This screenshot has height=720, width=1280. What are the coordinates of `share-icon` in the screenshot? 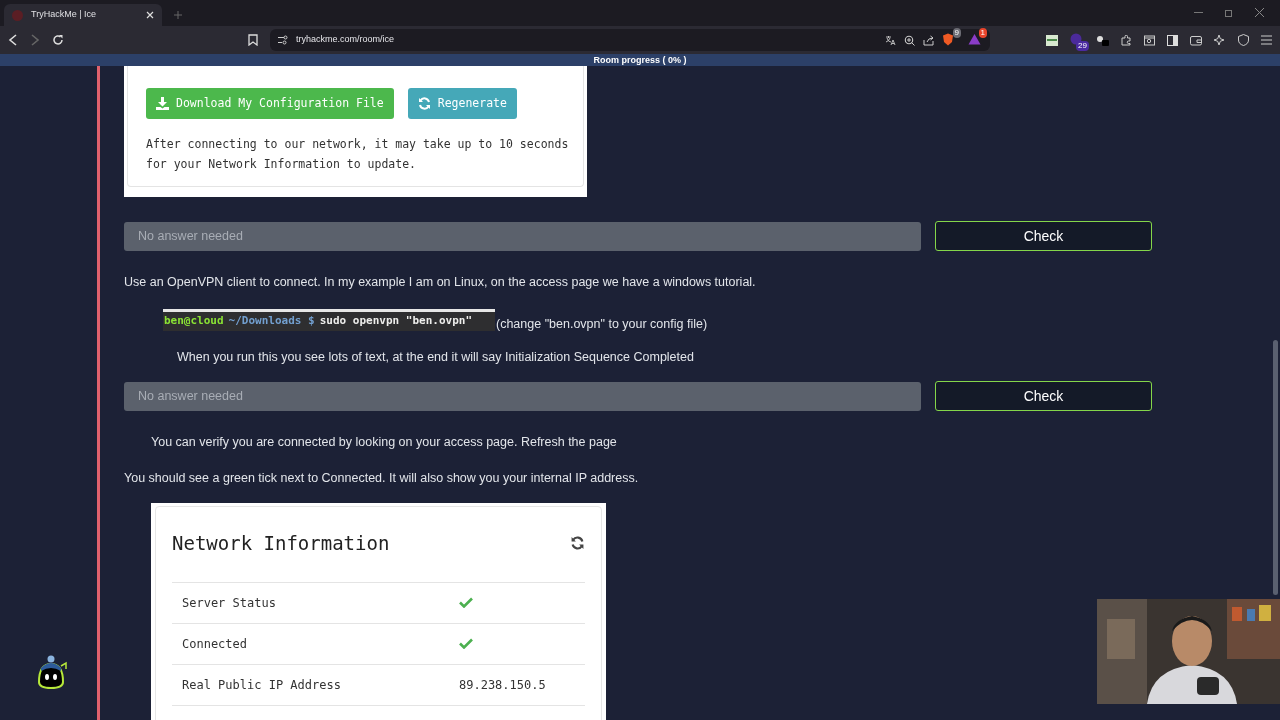 It's located at (928, 40).